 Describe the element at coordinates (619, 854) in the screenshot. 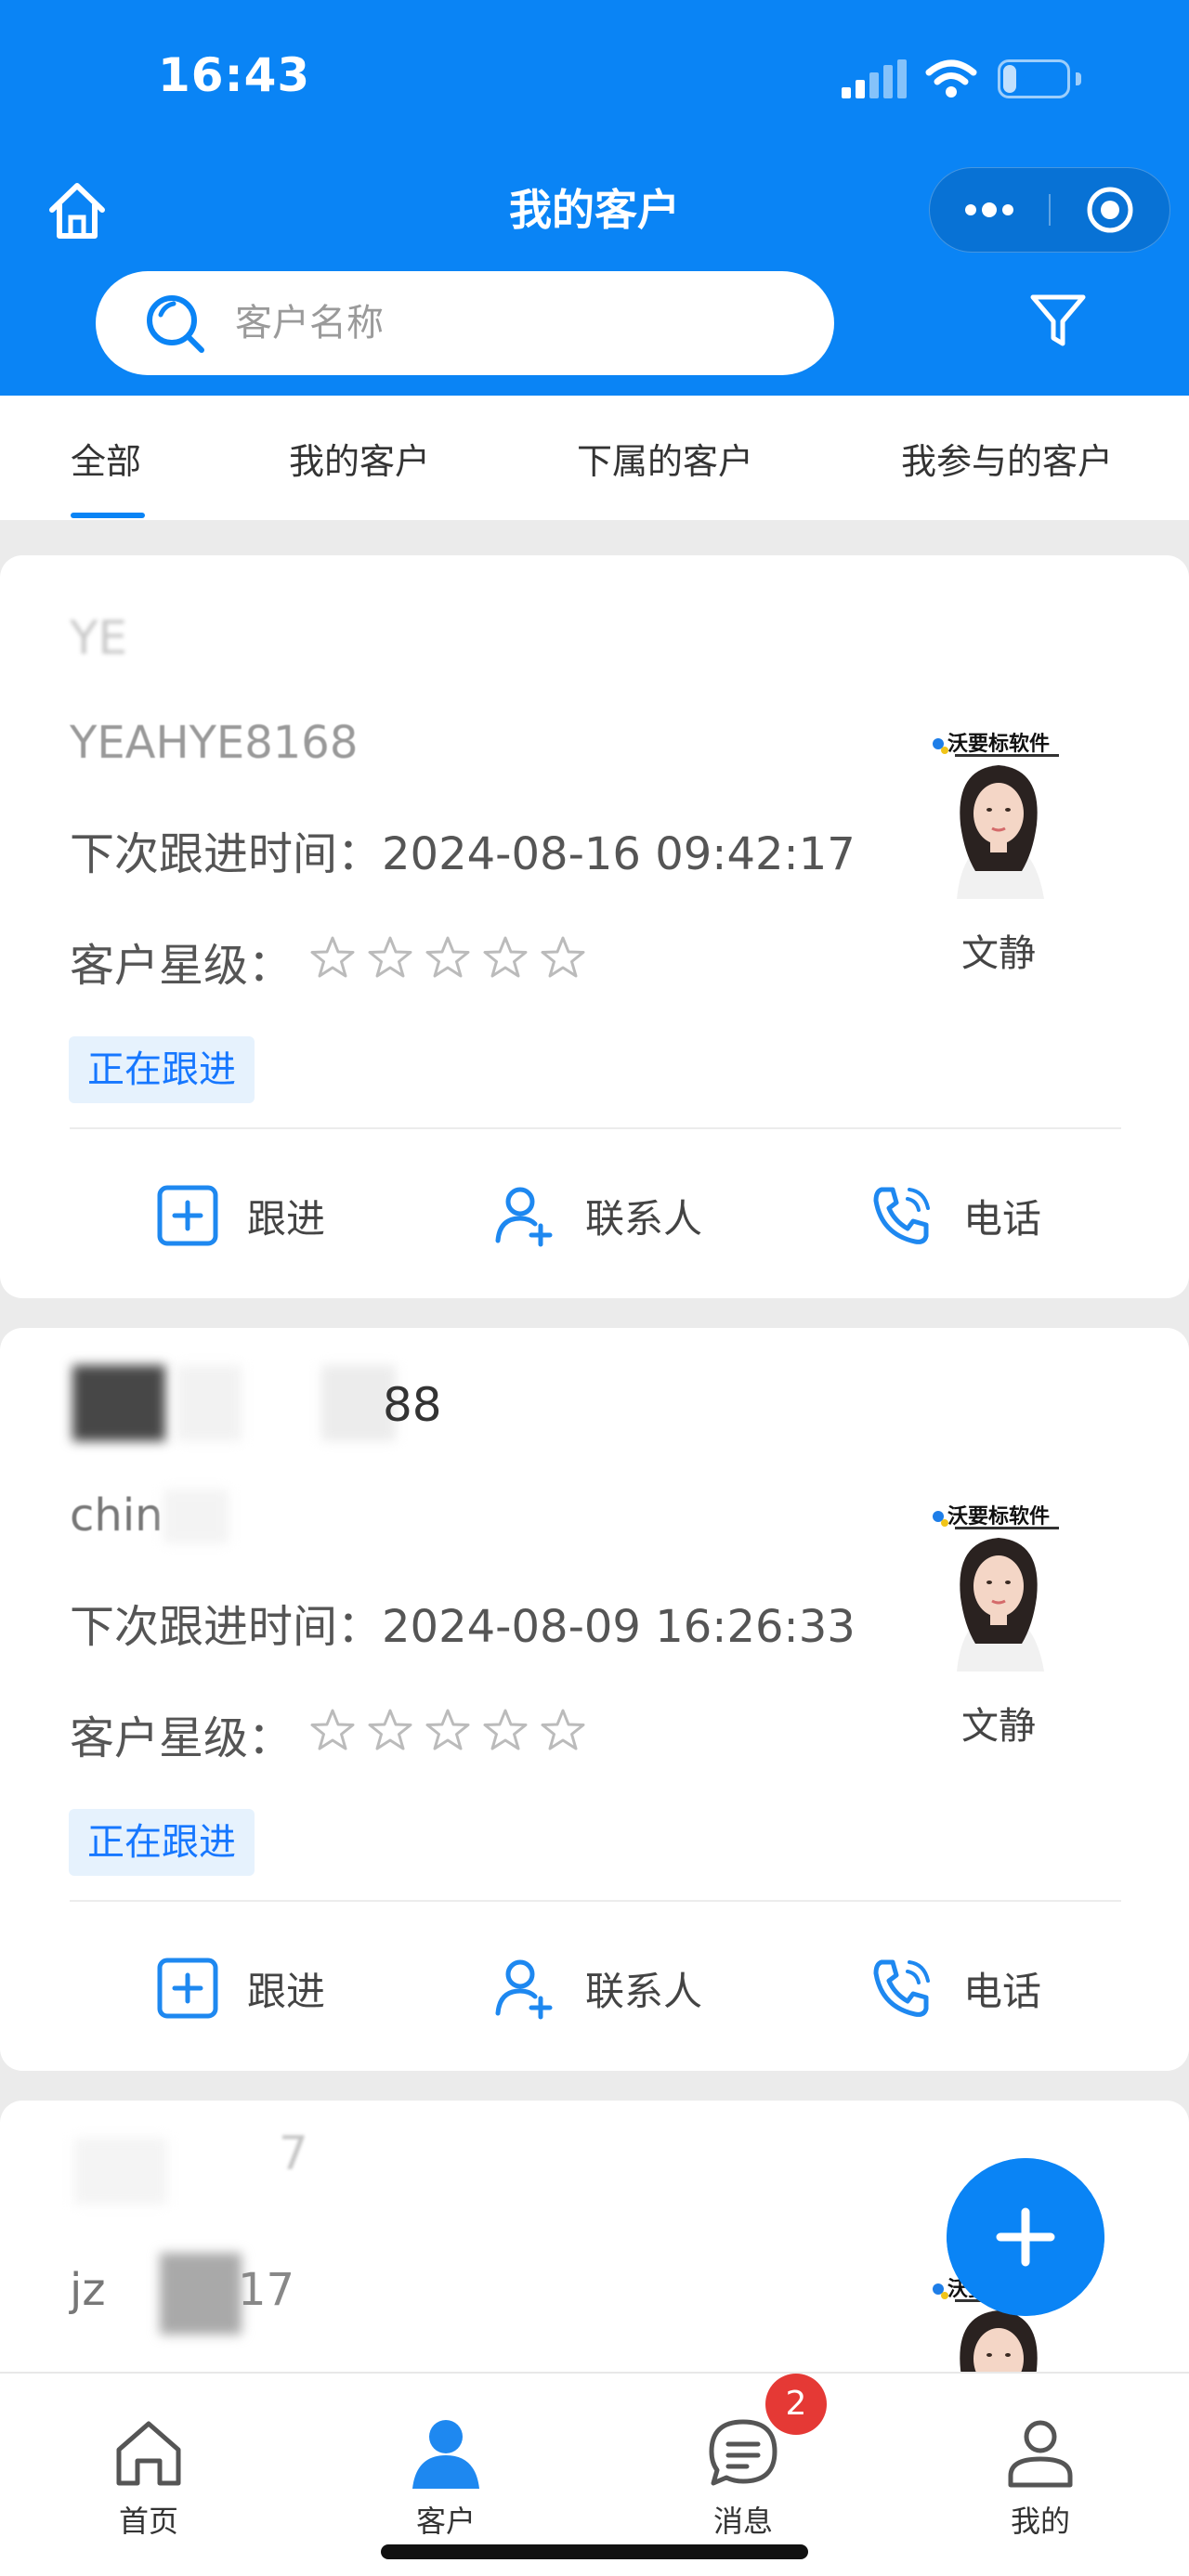

I see `next-followup-time: 2024-08-16 09:42:17` at that location.